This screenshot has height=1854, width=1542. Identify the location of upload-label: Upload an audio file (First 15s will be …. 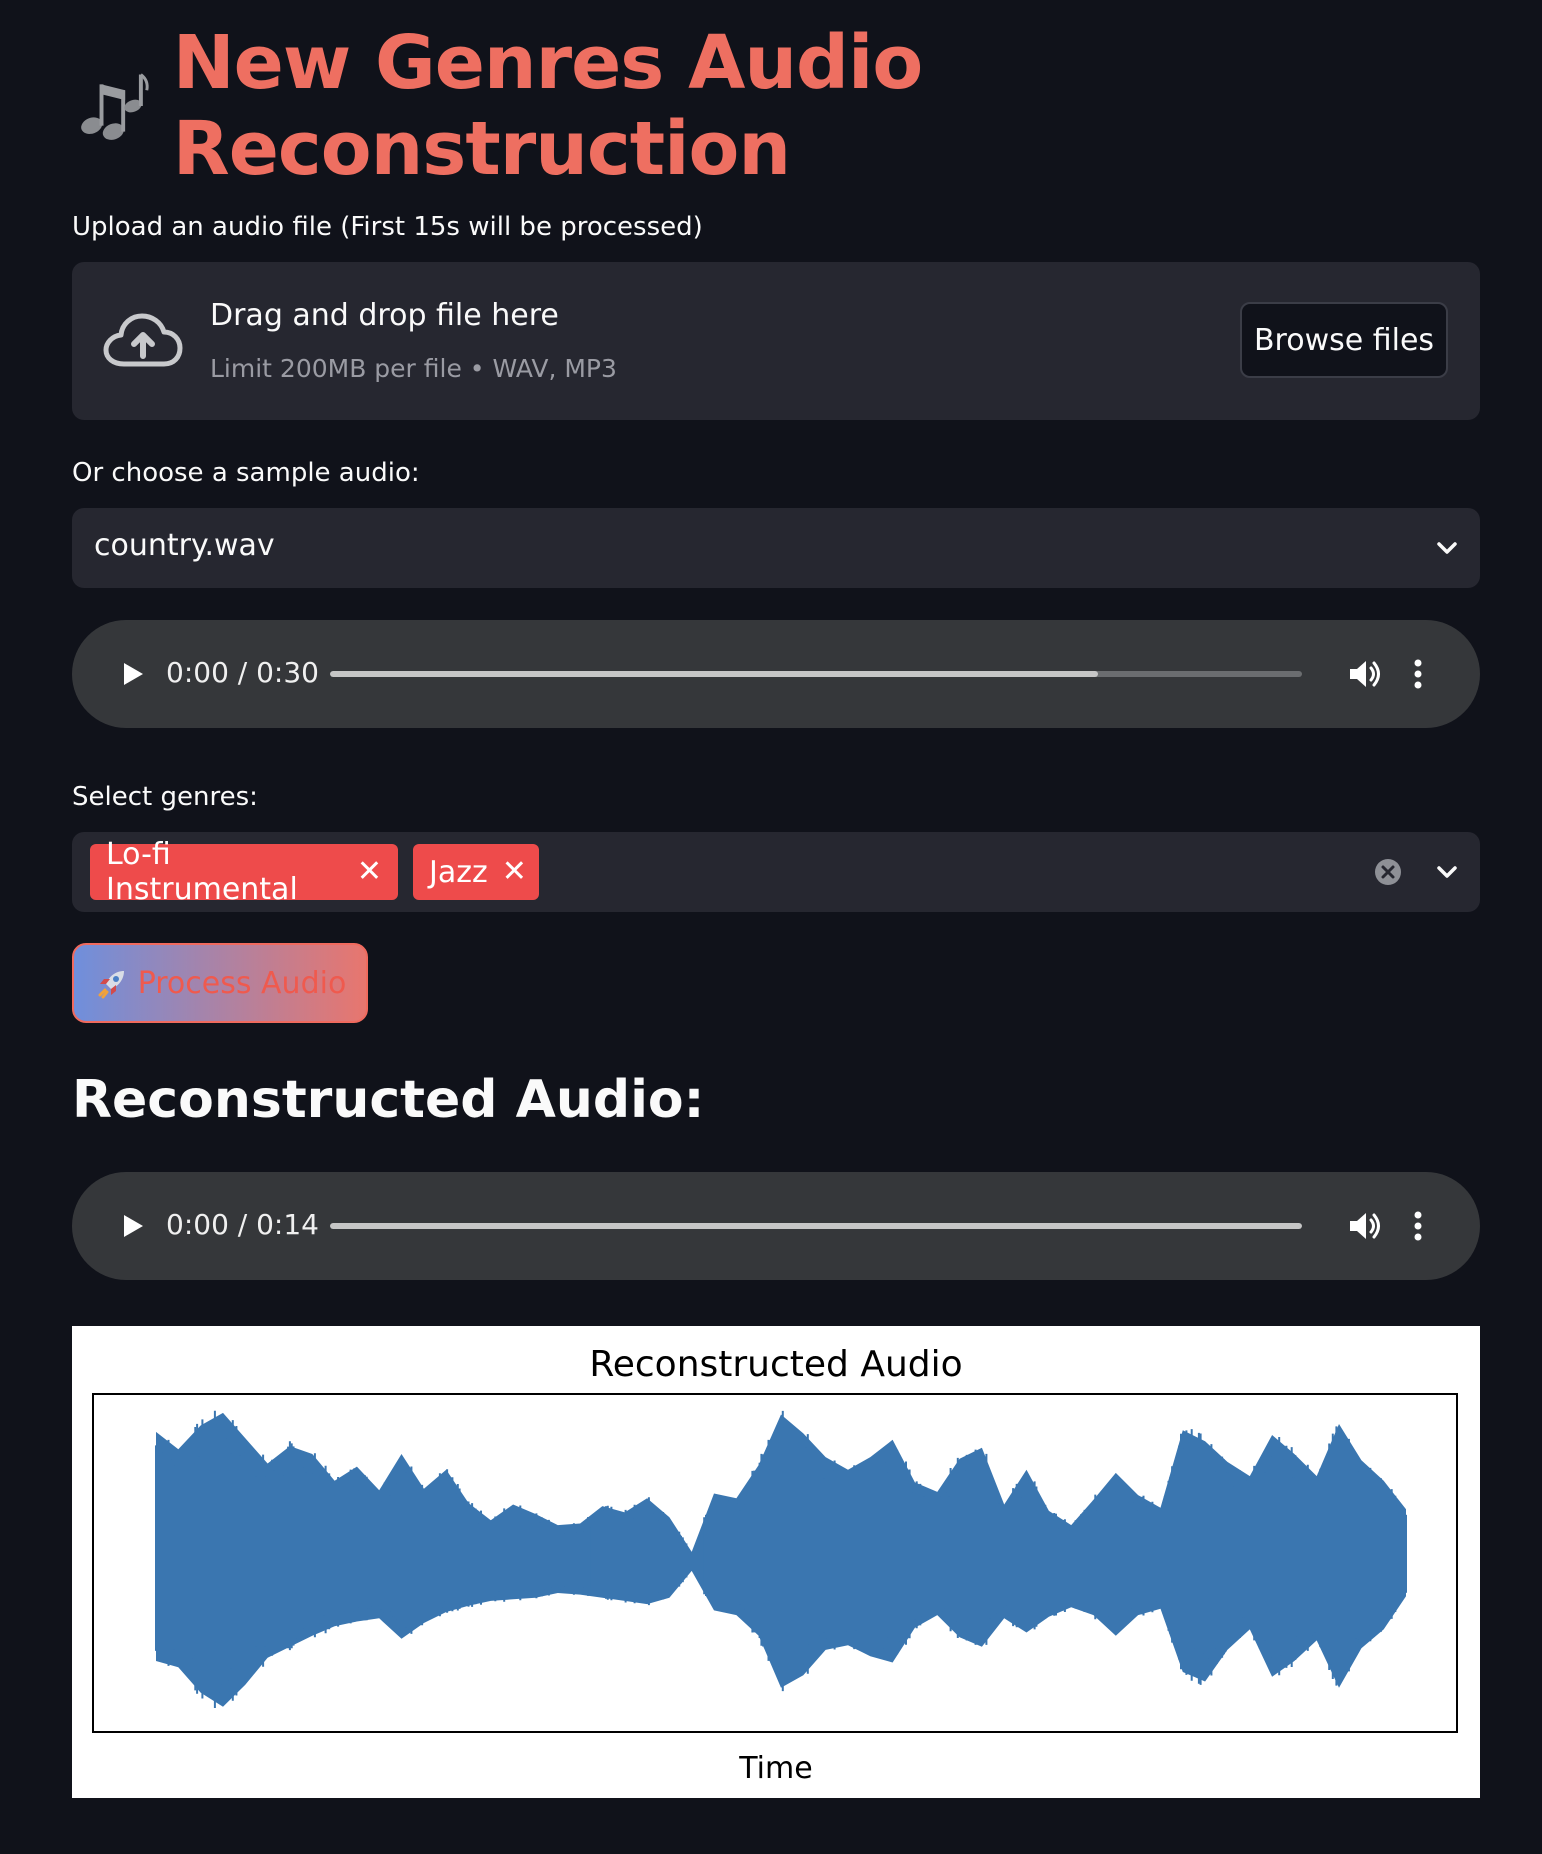
(387, 227).